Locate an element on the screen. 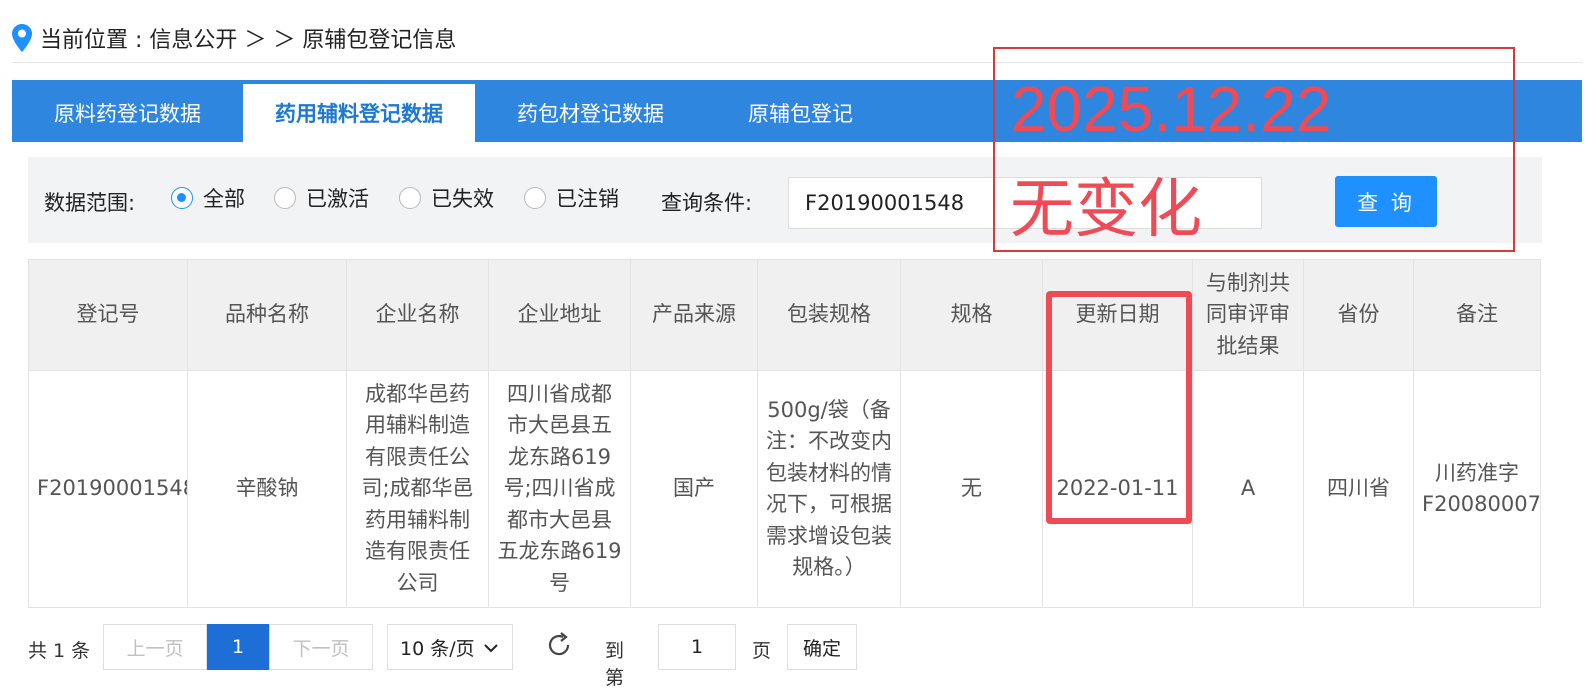  radio-expired: 已失效 is located at coordinates (446, 198).